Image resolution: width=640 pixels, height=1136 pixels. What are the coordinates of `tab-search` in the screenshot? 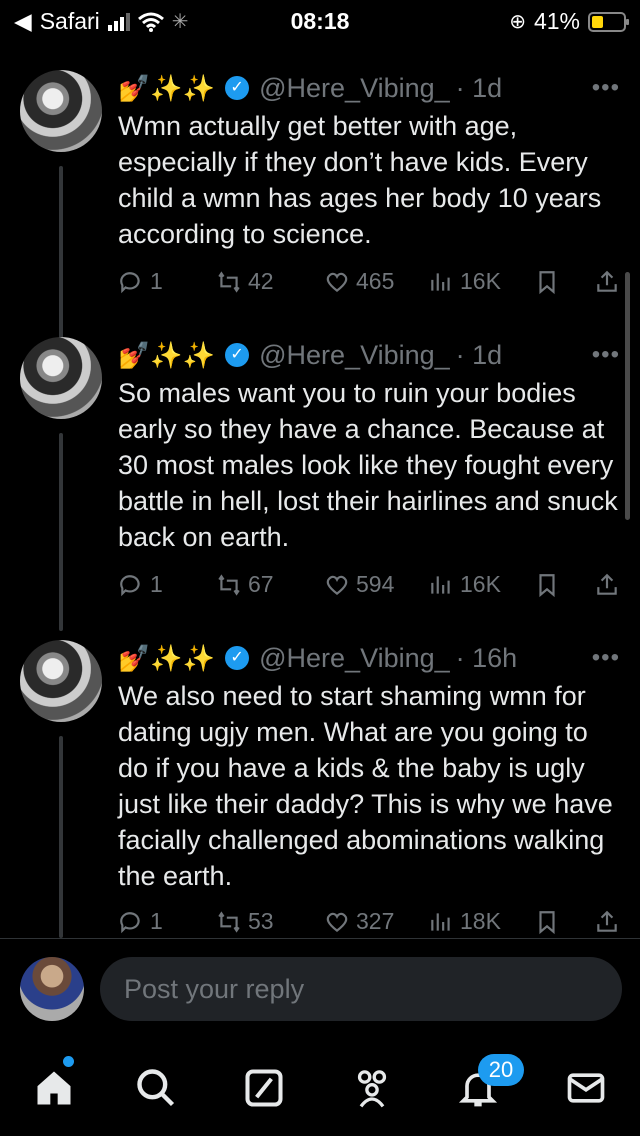 It's located at (156, 1088).